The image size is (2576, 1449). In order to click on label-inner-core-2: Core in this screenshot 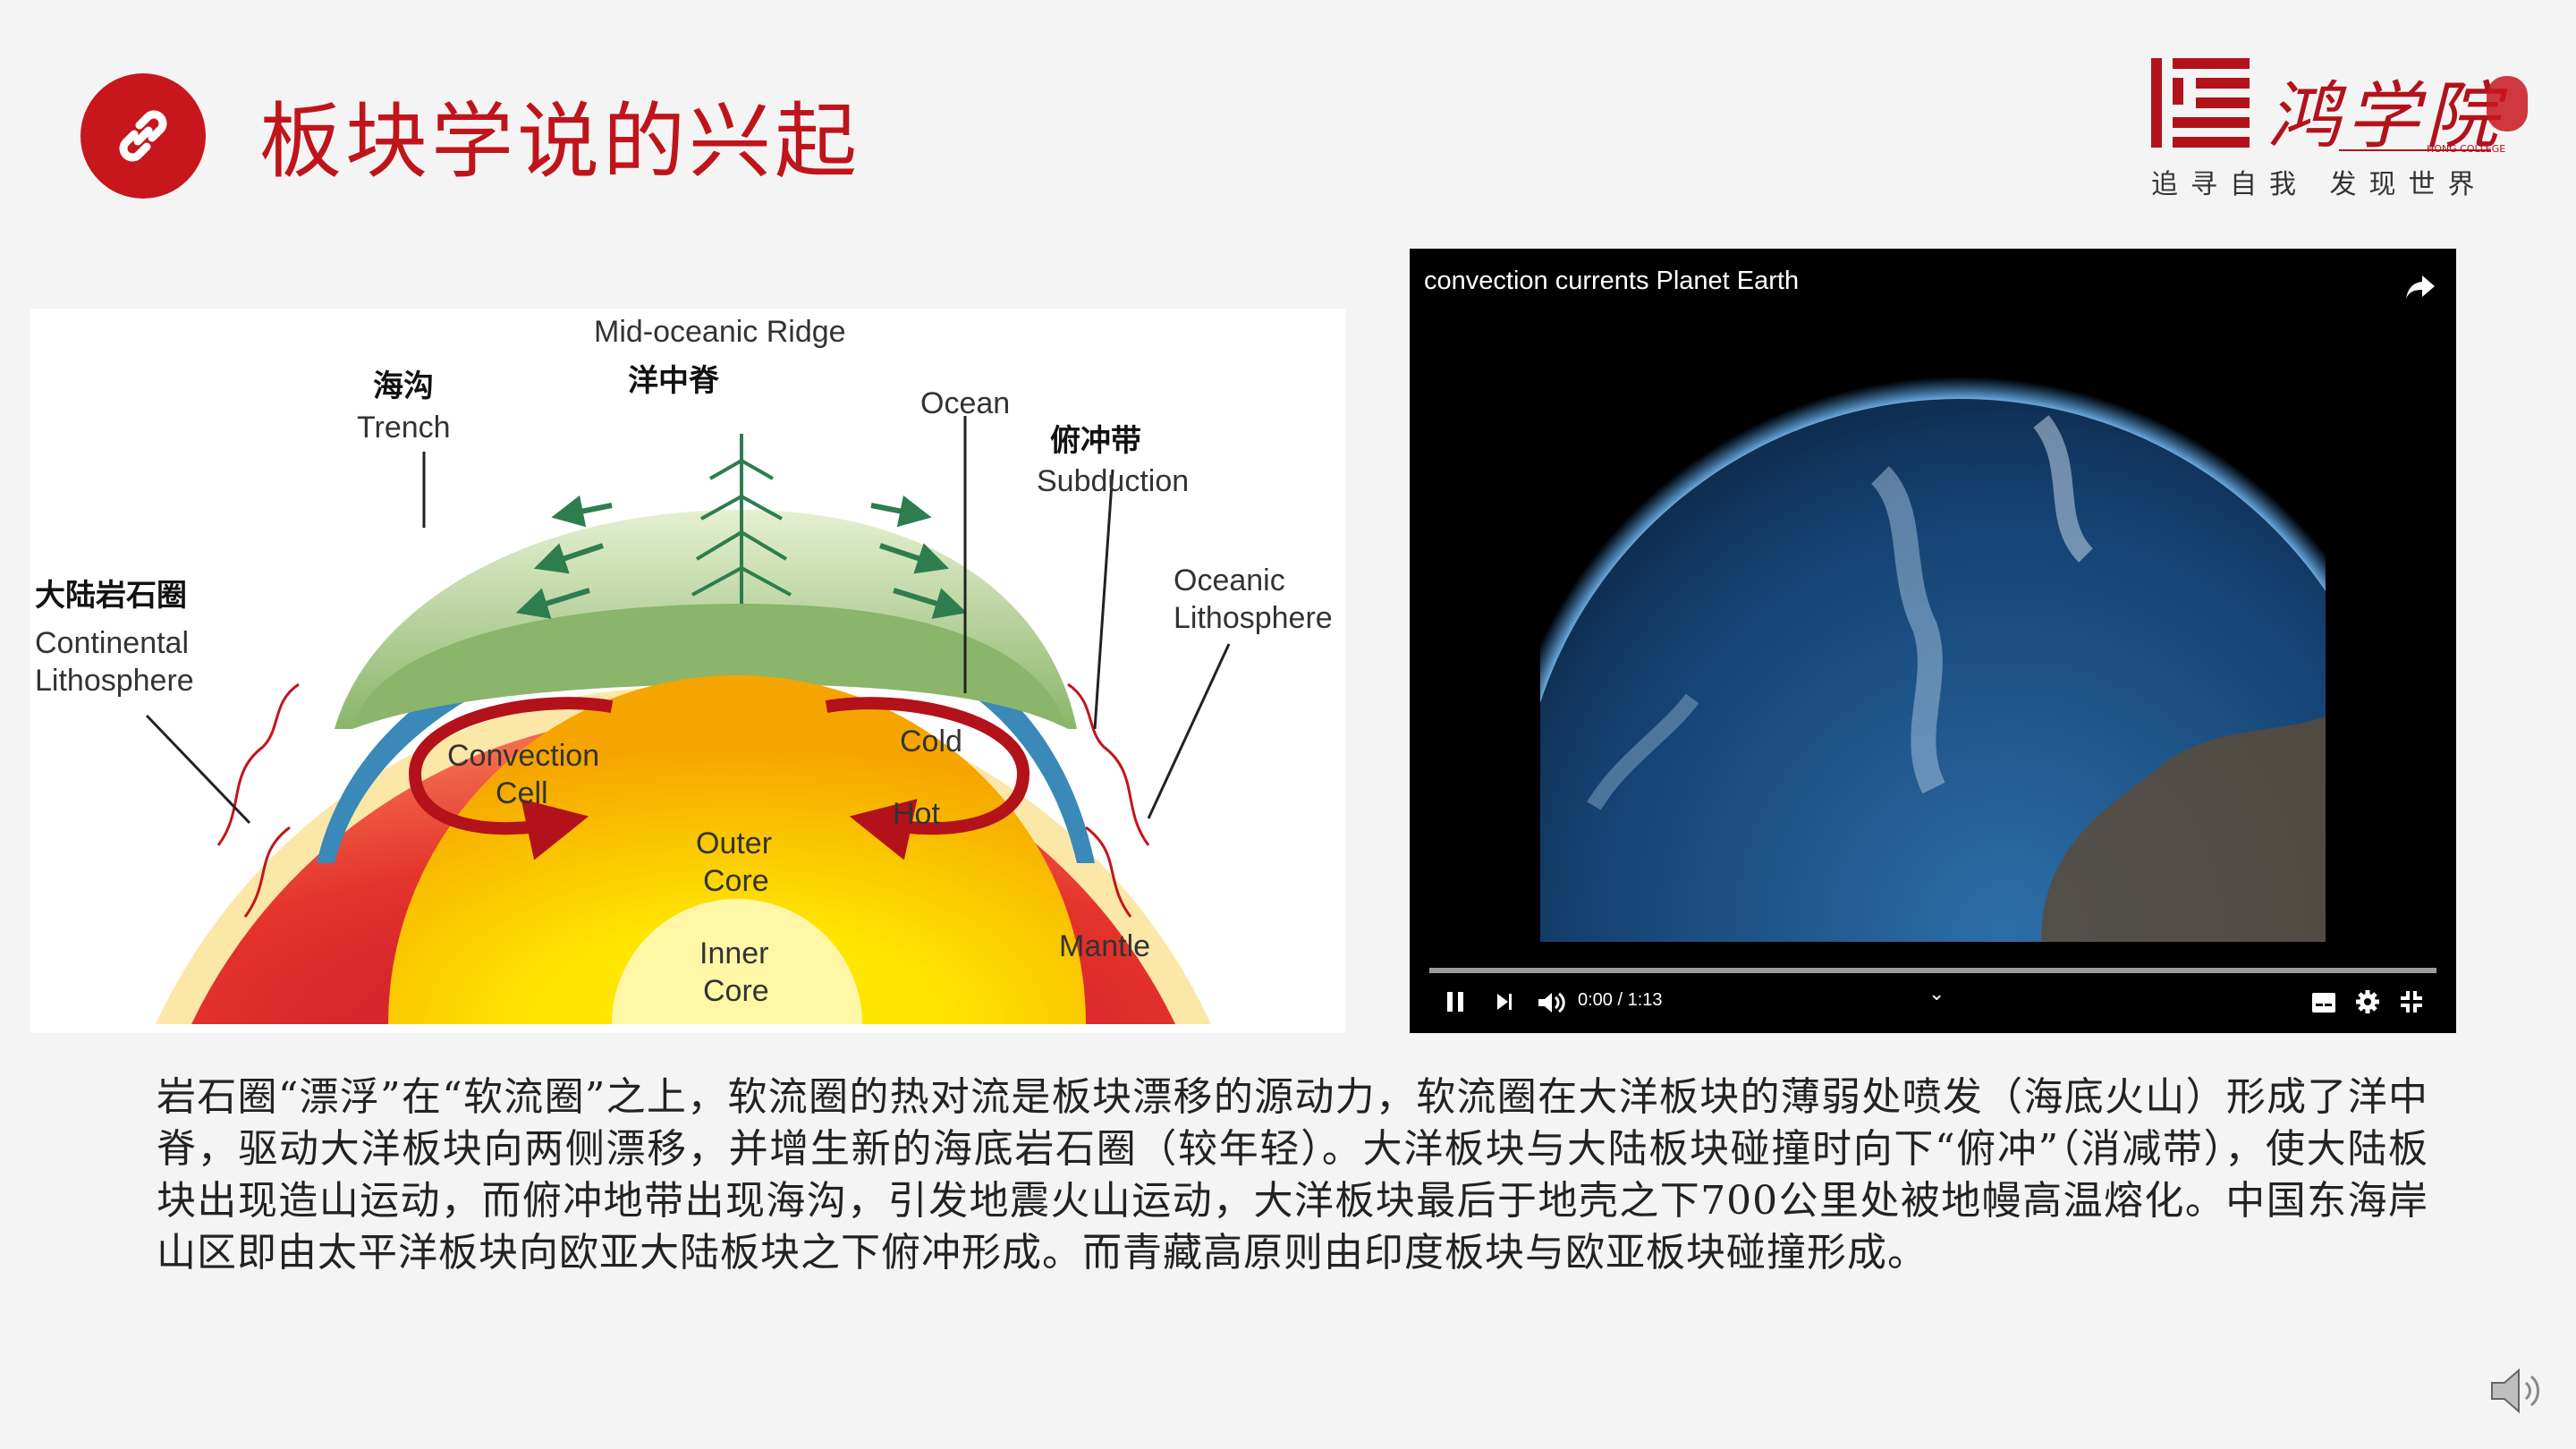, I will do `click(736, 991)`.